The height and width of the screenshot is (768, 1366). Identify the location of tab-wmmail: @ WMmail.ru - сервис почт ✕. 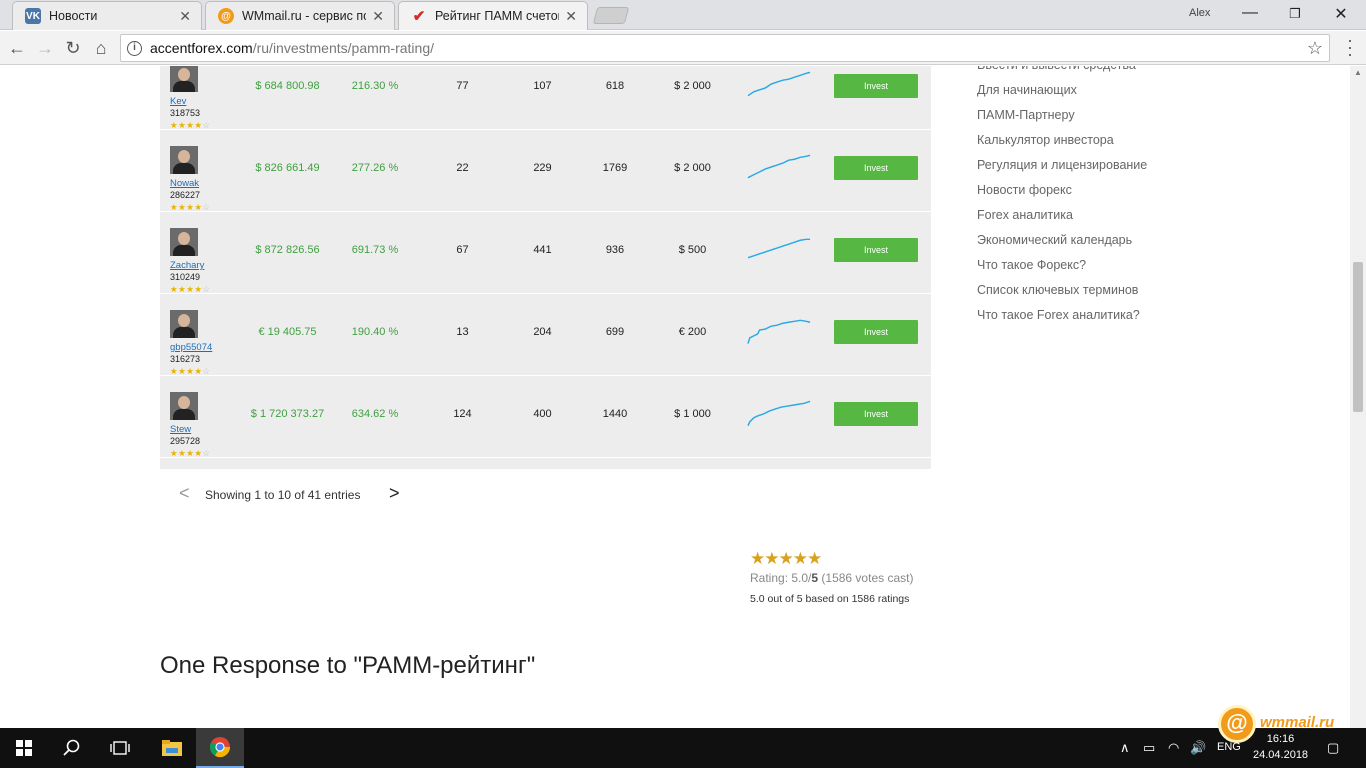
(300, 15).